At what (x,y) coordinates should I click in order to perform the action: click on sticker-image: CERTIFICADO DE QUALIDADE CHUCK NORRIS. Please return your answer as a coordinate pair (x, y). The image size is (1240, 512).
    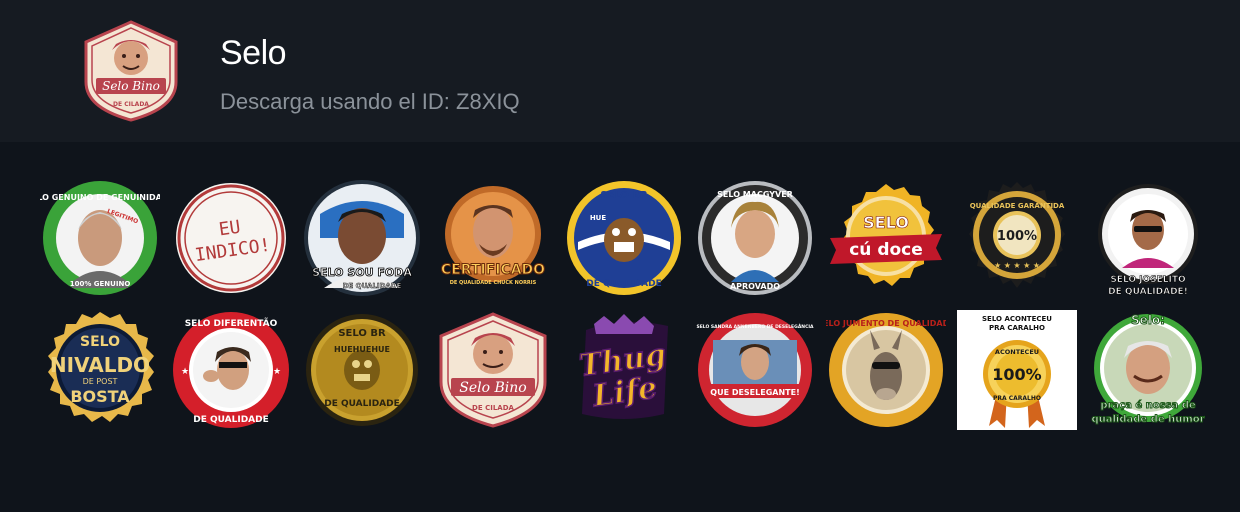
    Looking at the image, I should click on (493, 236).